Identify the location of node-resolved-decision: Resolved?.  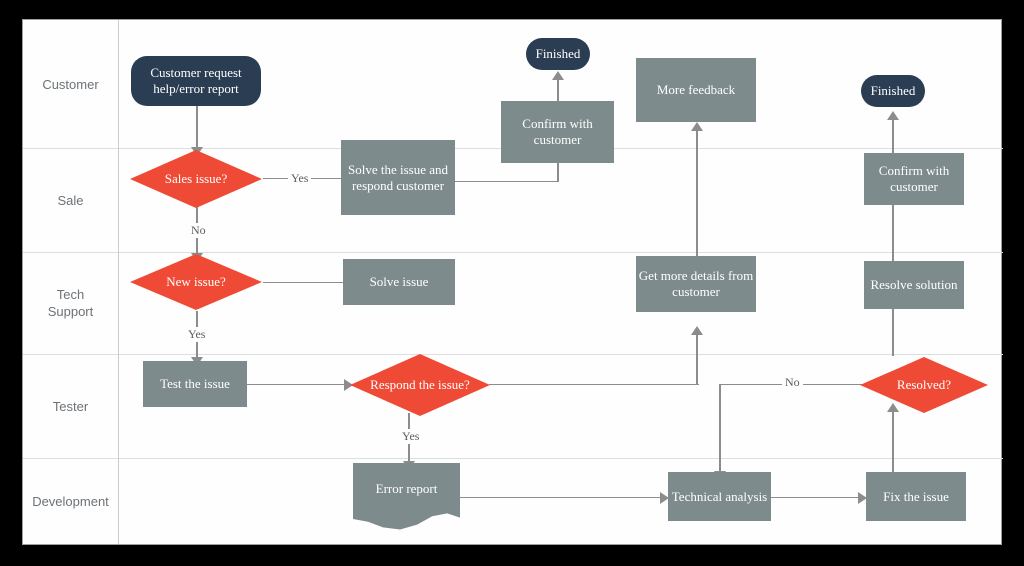
(924, 385).